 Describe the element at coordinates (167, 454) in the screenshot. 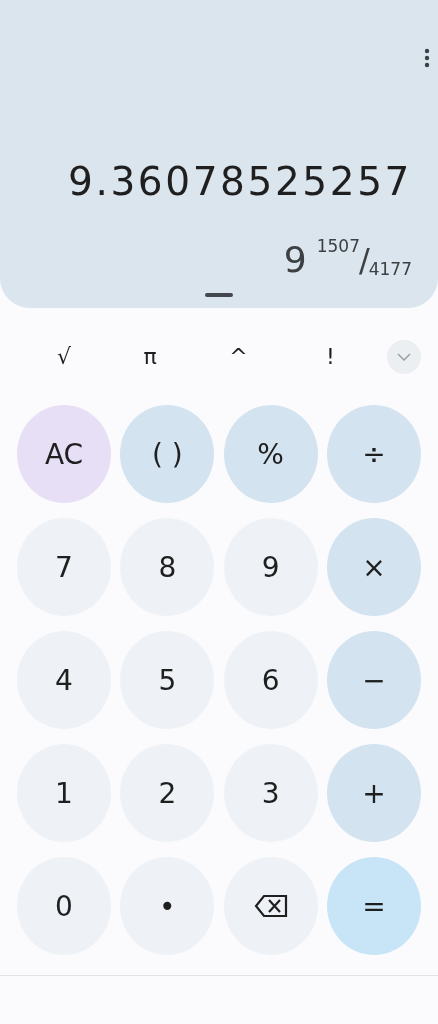

I see `operator-key: ( )` at that location.